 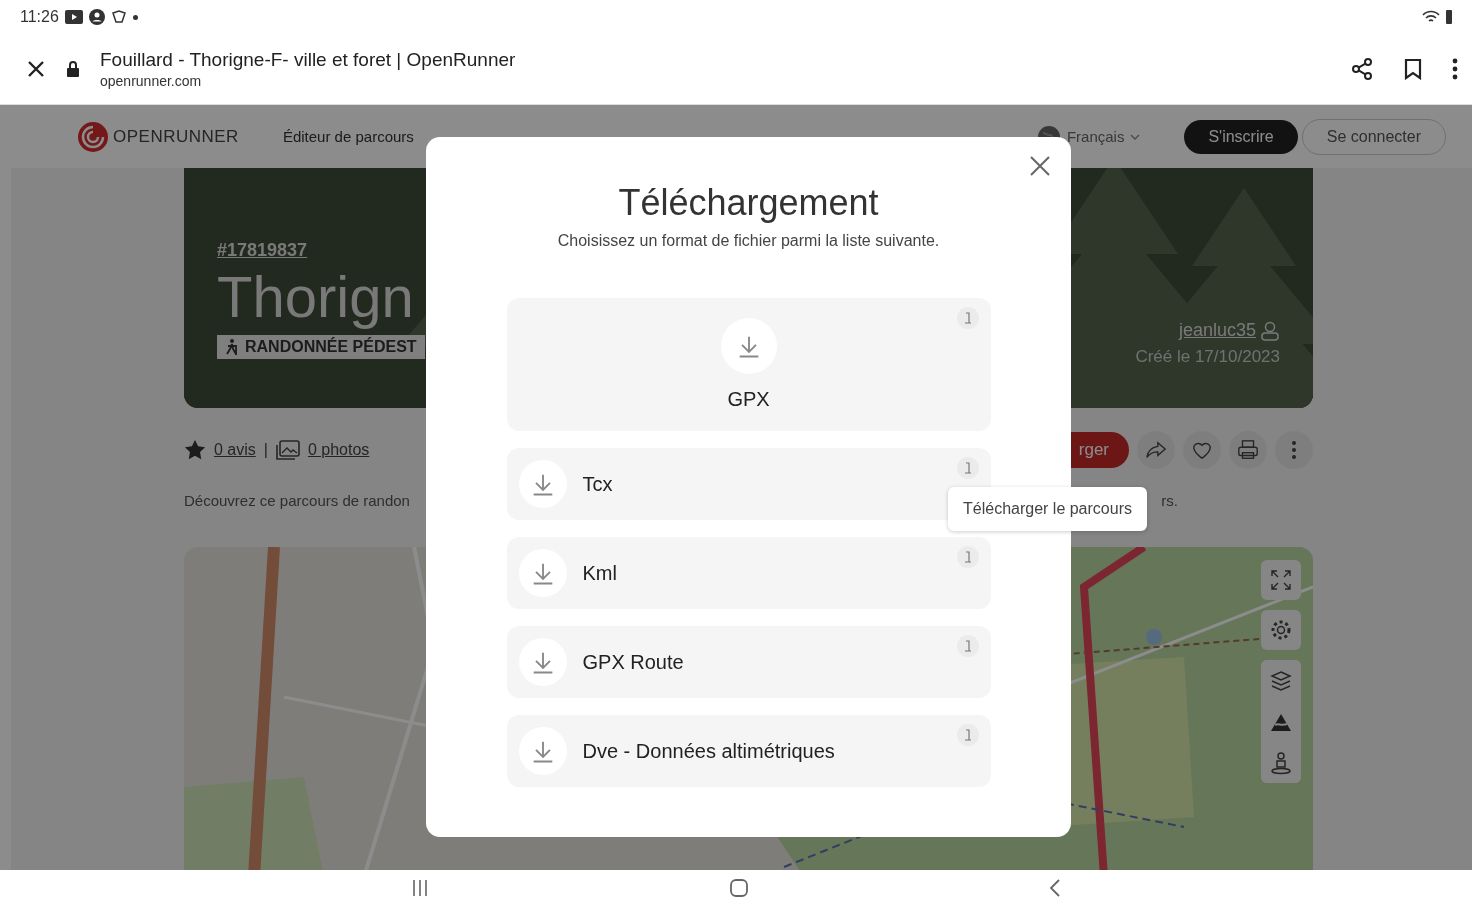 What do you see at coordinates (1431, 17) in the screenshot?
I see `wifi-icon` at bounding box center [1431, 17].